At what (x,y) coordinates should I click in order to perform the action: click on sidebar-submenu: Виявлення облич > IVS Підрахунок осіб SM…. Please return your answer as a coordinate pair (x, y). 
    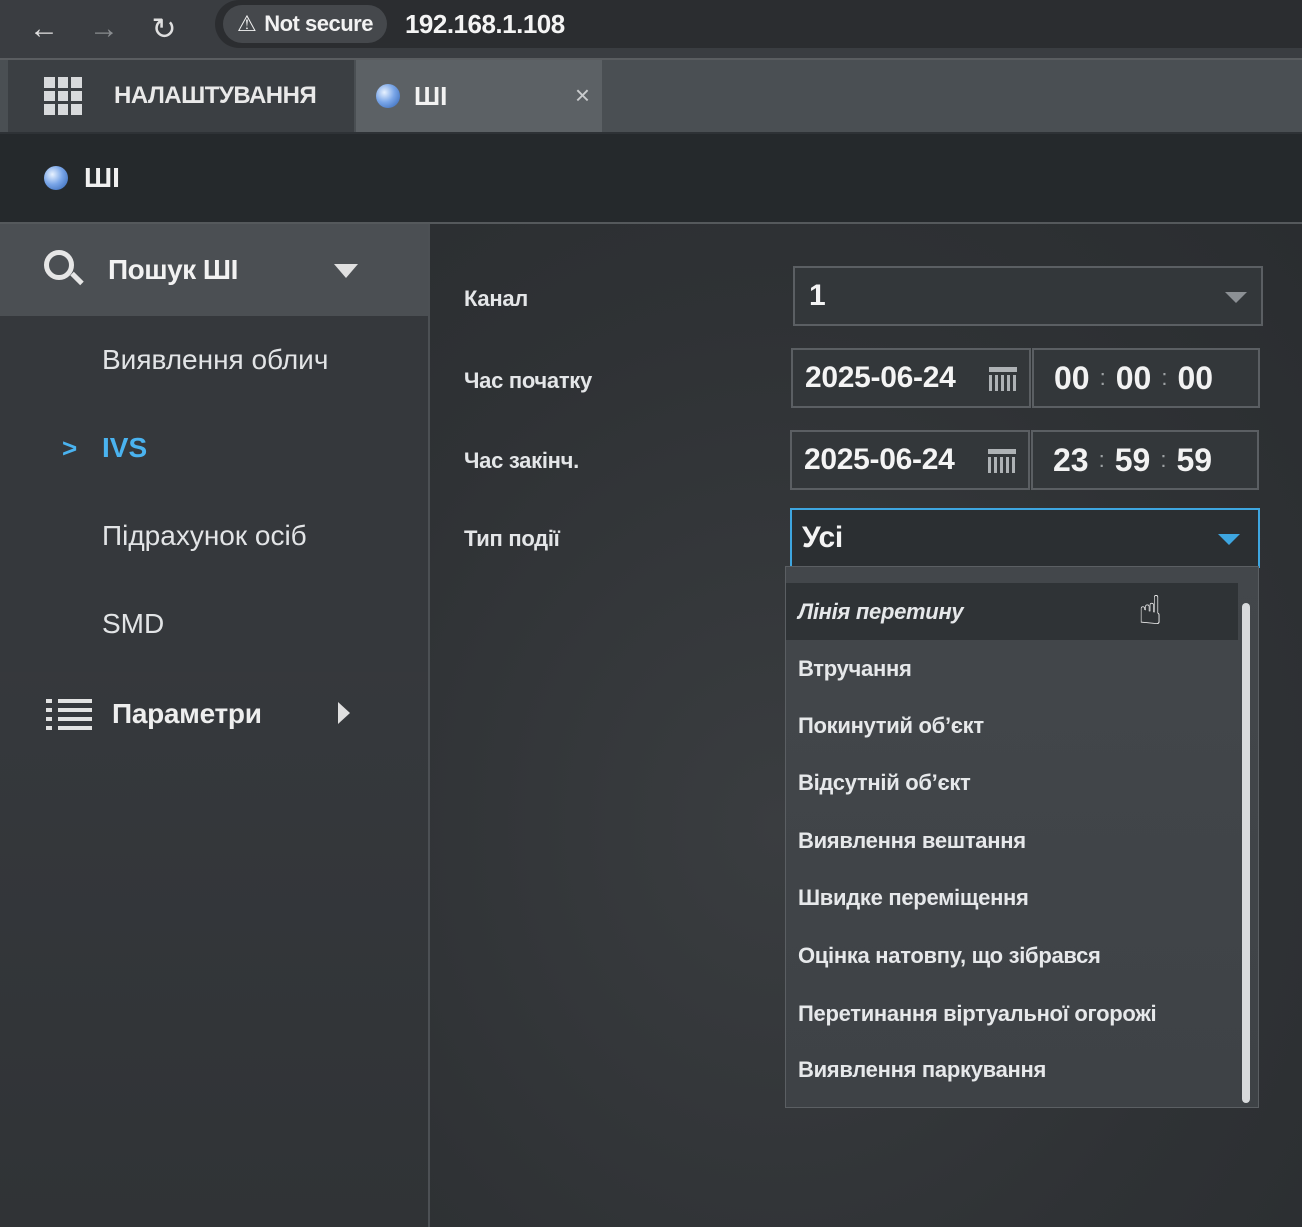
    Looking at the image, I should click on (214, 494).